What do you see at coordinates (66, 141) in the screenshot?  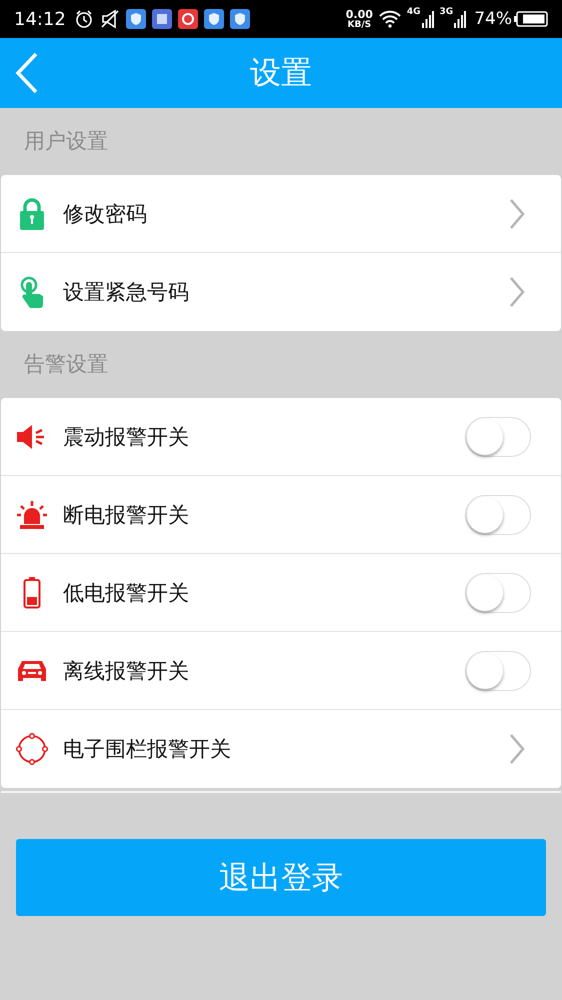 I see `section-title: 用户设置` at bounding box center [66, 141].